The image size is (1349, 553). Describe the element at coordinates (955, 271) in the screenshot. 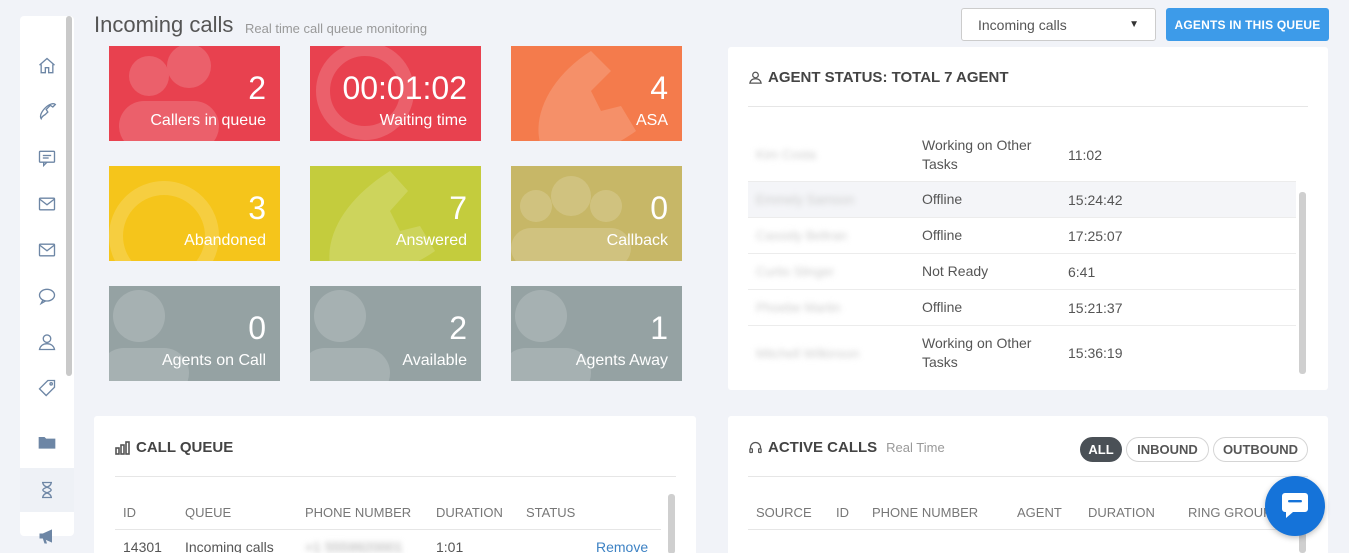

I see `agent-status: Not Ready` at that location.